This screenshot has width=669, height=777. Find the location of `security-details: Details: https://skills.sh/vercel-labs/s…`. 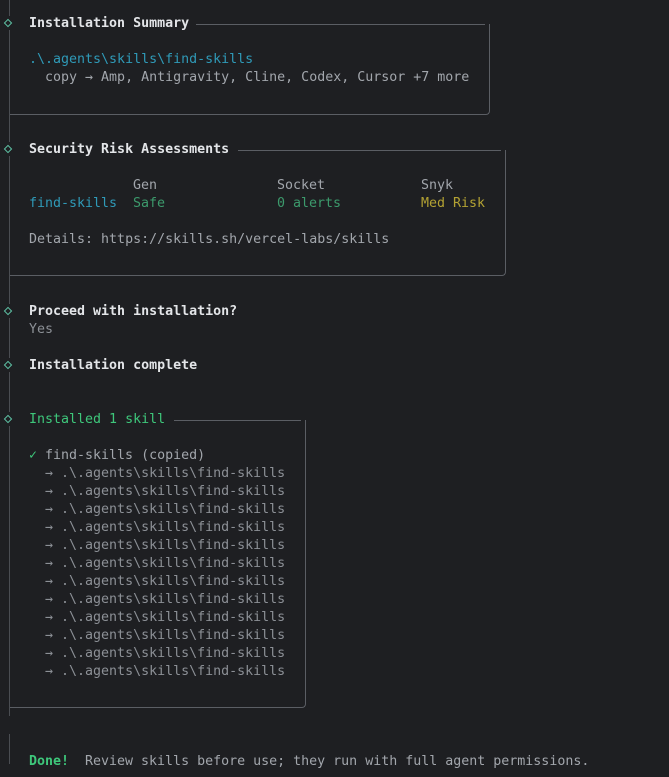

security-details: Details: https://skills.sh/vercel-labs/s… is located at coordinates (209, 239).